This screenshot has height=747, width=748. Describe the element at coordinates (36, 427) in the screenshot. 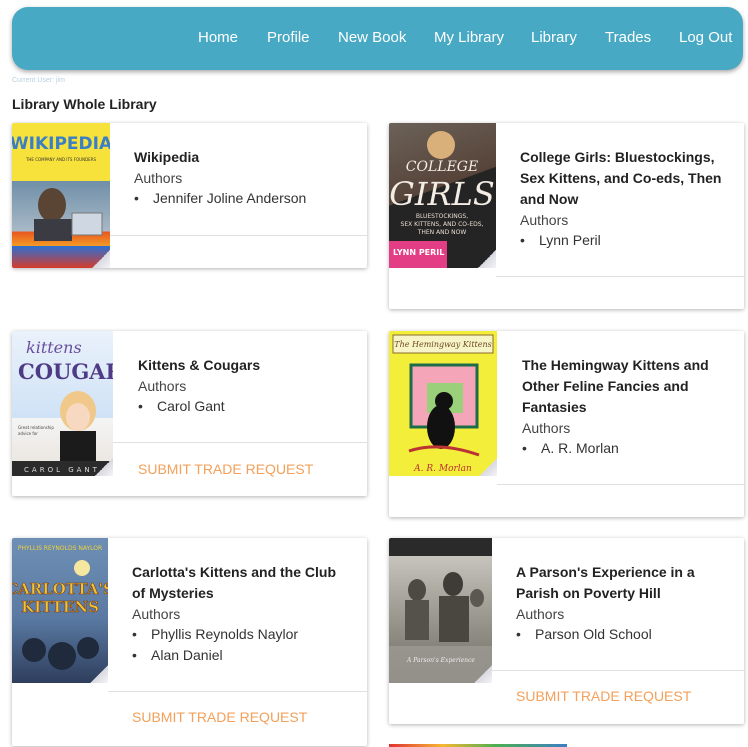

I see `svg-text: Great relationship` at that location.